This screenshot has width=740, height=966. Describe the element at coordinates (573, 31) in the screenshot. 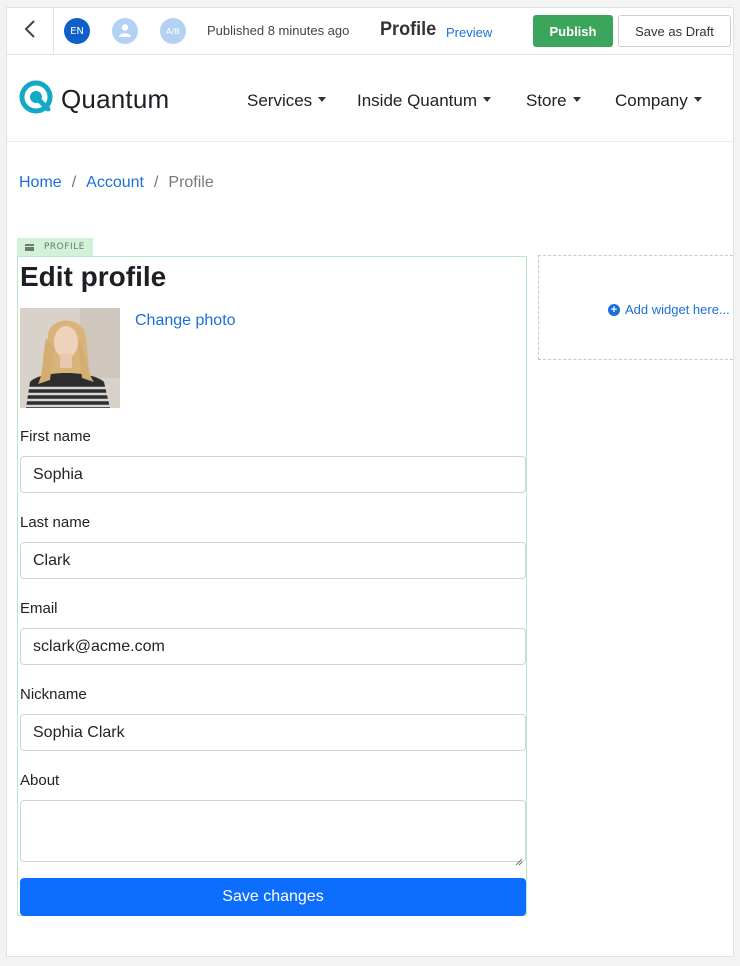

I see `publish-button: Publish` at that location.